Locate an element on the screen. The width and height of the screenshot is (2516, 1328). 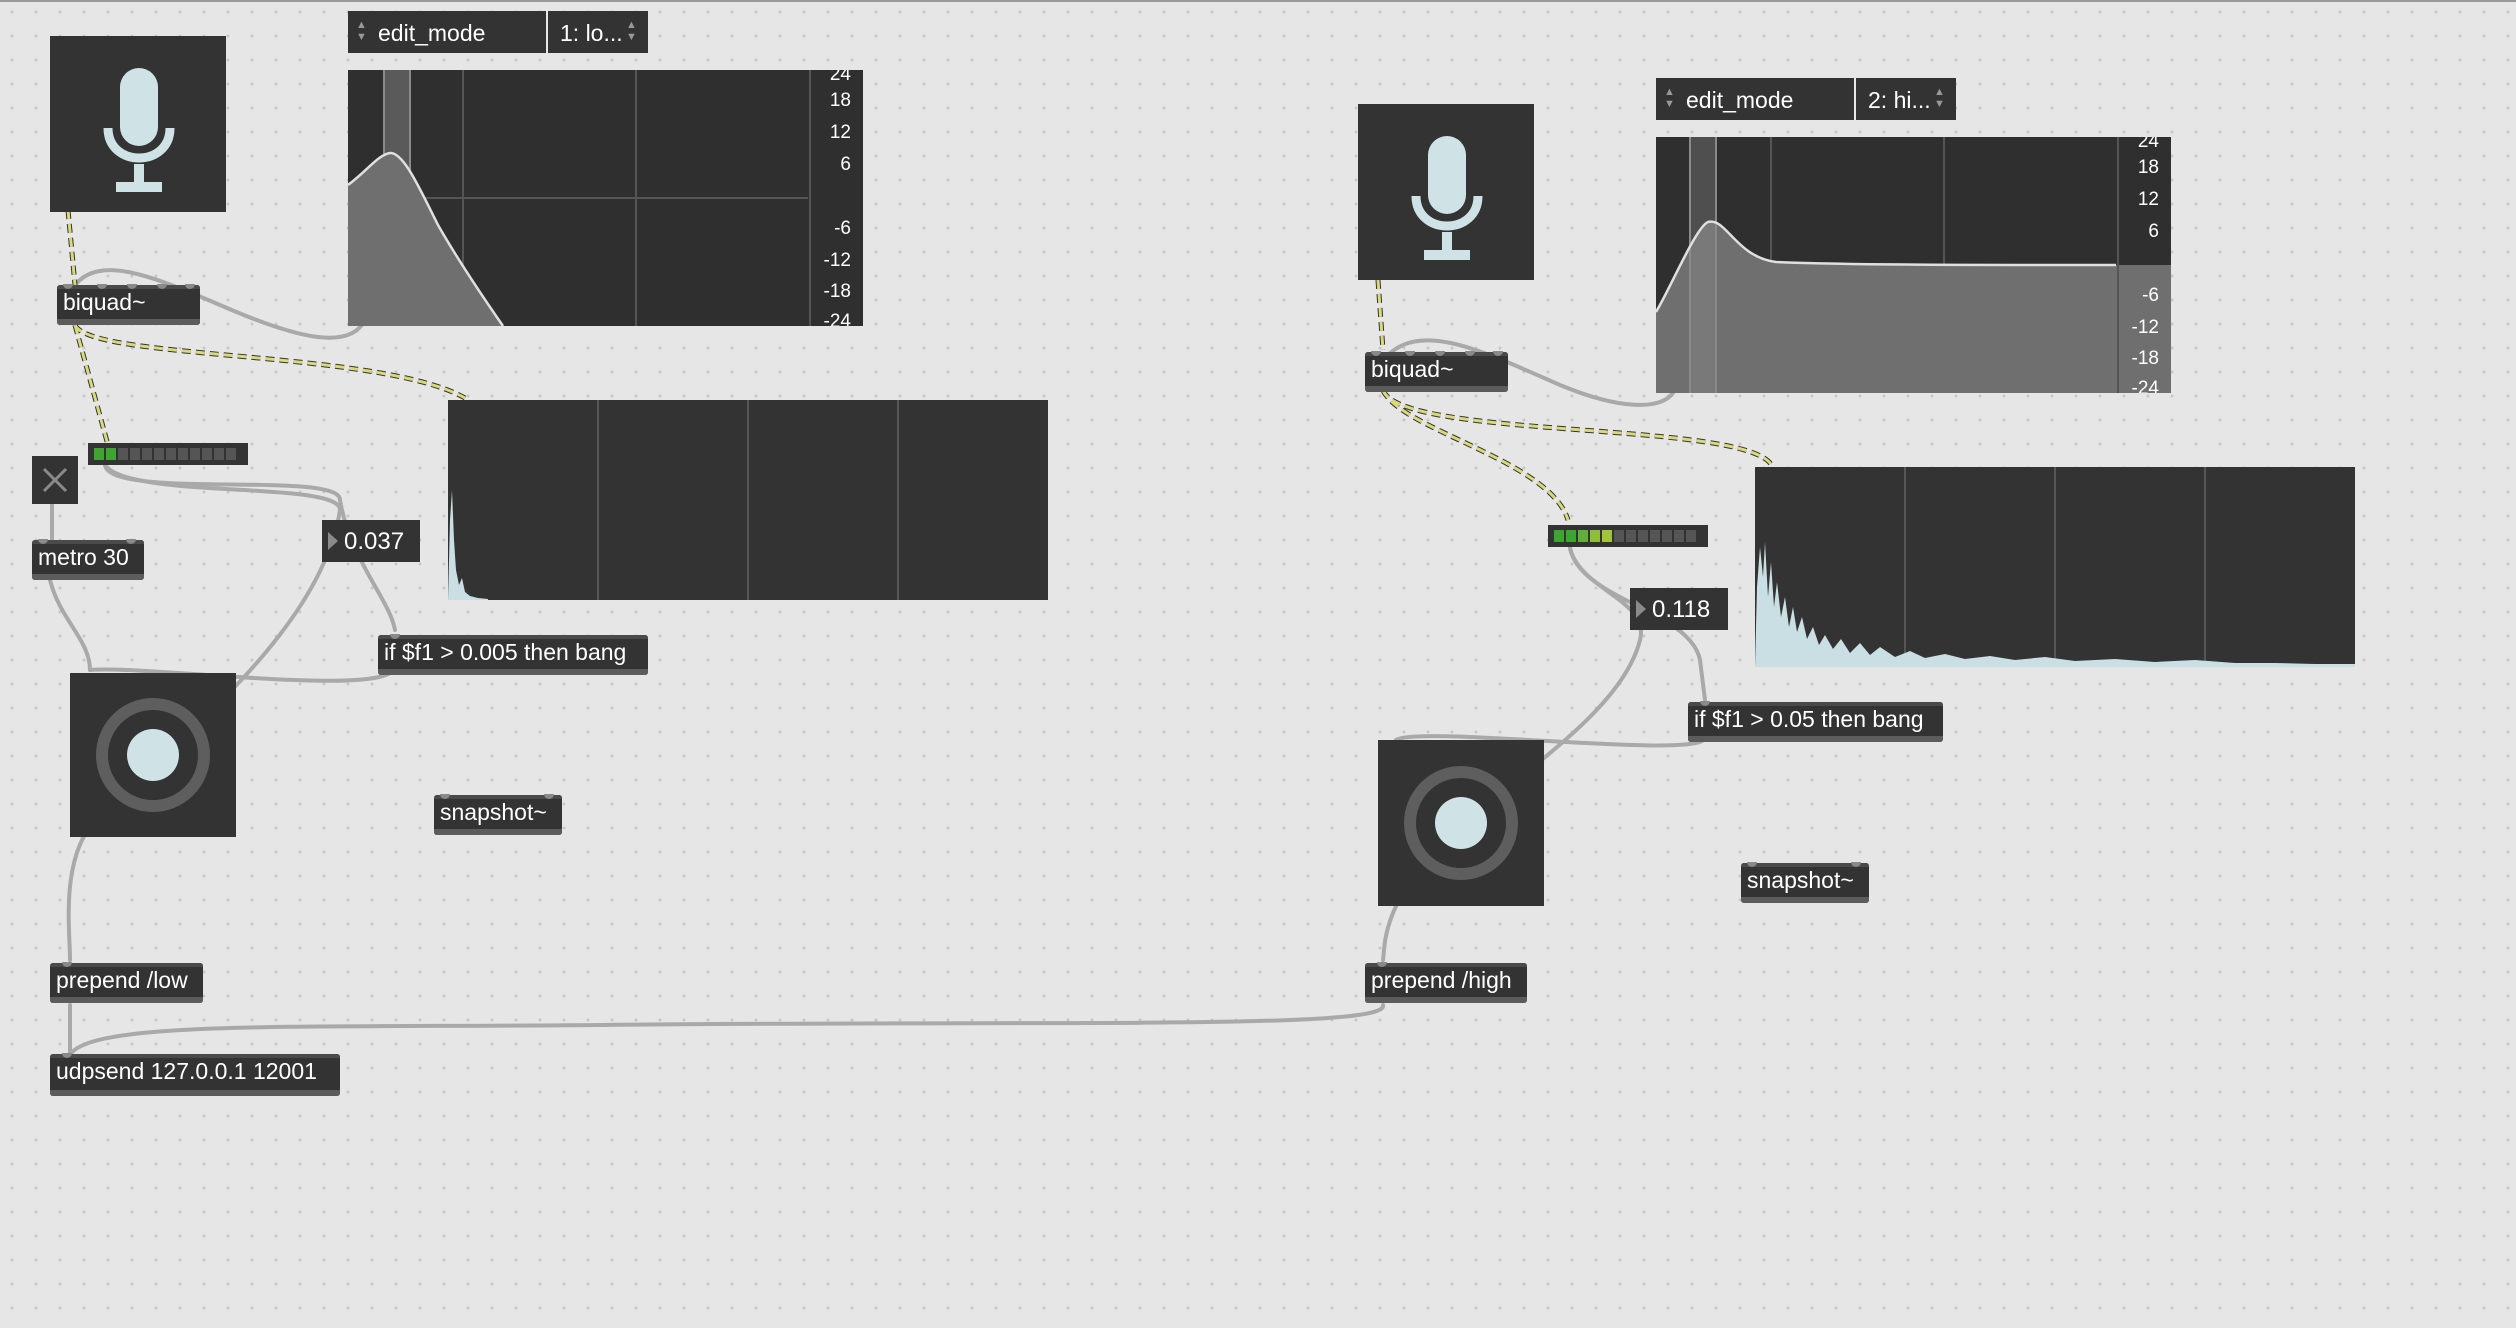
adc-mic-right is located at coordinates (1446, 192).